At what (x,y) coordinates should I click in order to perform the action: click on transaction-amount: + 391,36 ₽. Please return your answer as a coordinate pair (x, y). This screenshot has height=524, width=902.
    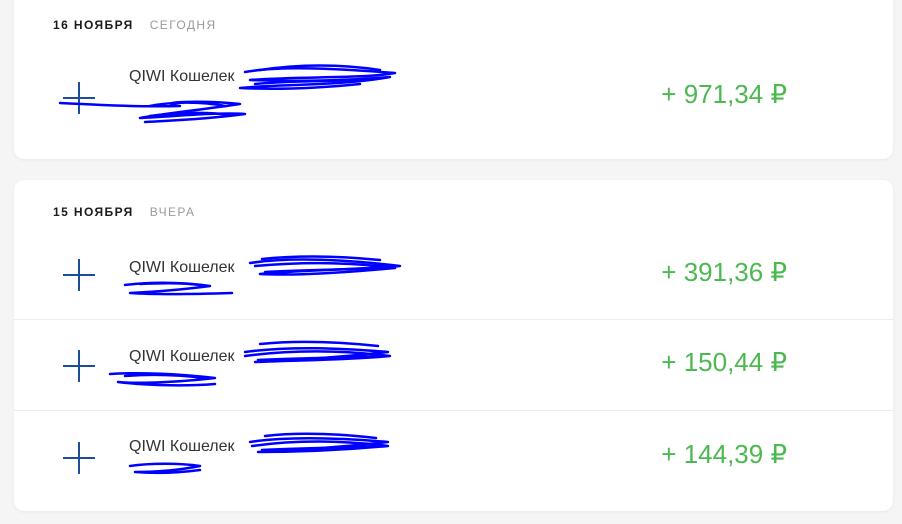
    Looking at the image, I should click on (724, 272).